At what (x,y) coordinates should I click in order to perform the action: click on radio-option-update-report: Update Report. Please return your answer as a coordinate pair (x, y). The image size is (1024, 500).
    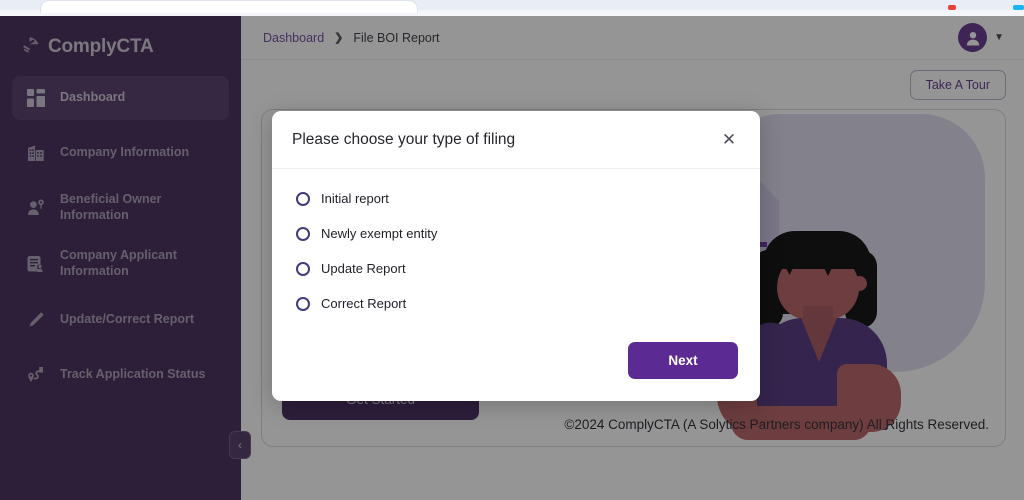
    Looking at the image, I should click on (518, 268).